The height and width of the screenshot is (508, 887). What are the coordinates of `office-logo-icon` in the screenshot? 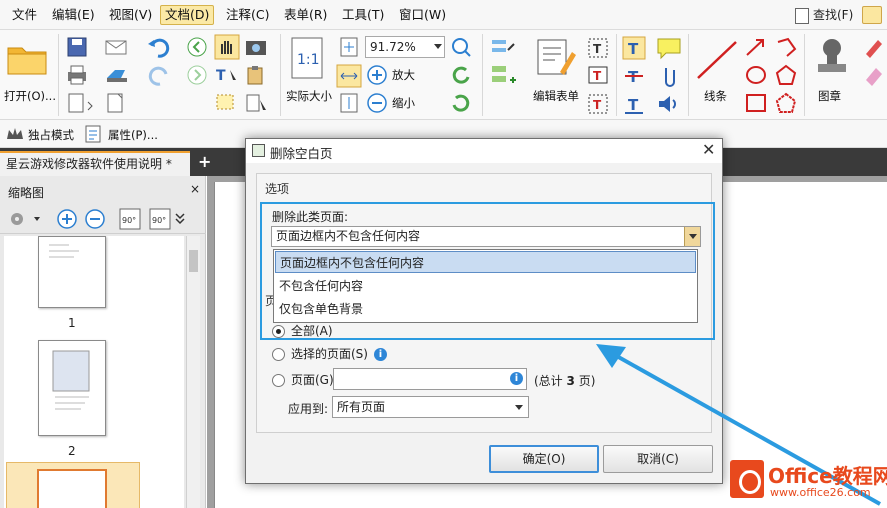 It's located at (747, 479).